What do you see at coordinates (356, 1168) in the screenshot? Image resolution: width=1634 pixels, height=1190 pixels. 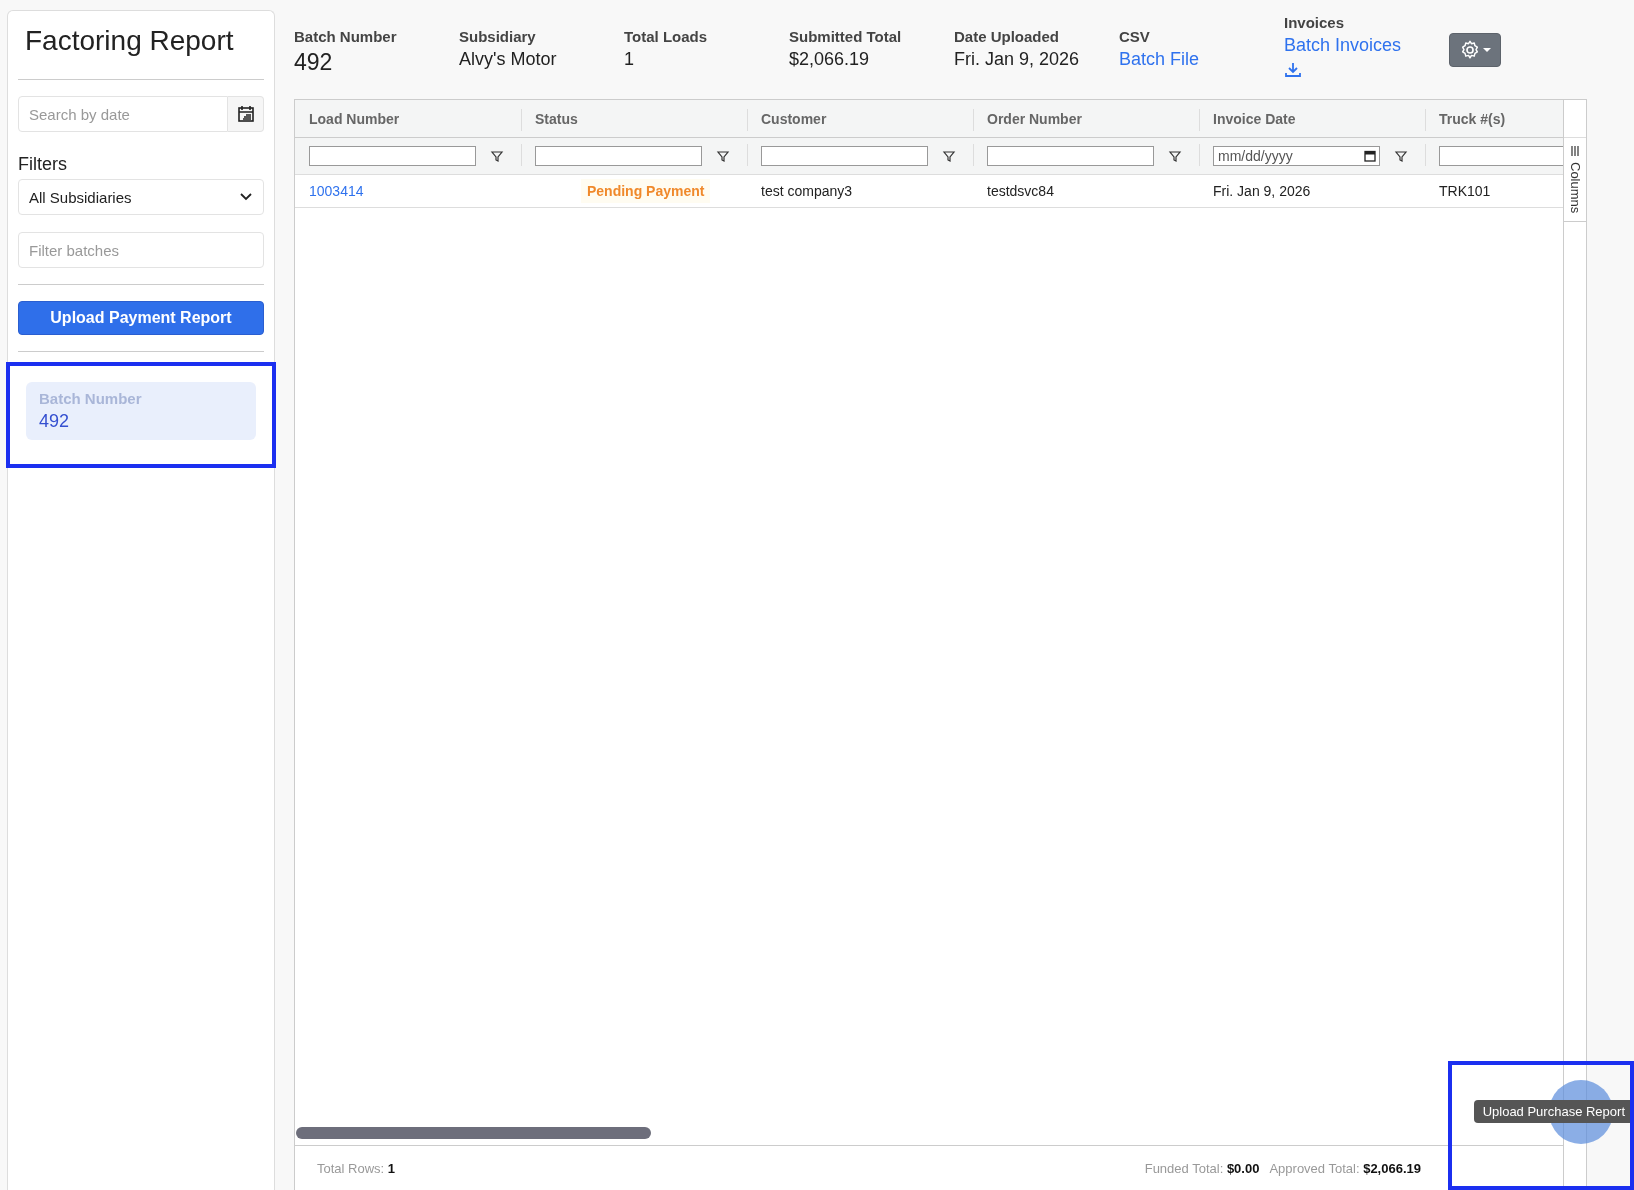 I see `total-rows: Total Rows: 1` at bounding box center [356, 1168].